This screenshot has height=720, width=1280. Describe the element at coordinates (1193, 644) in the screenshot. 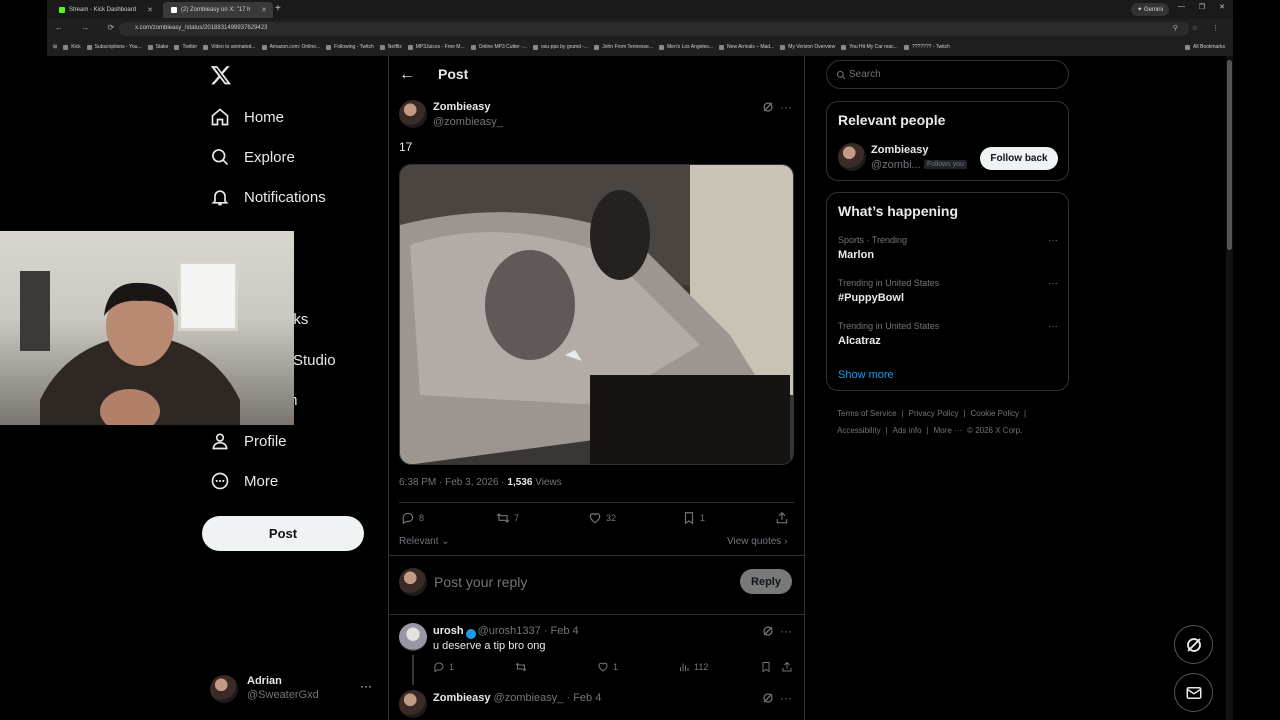

I see `grok-fab-button` at that location.